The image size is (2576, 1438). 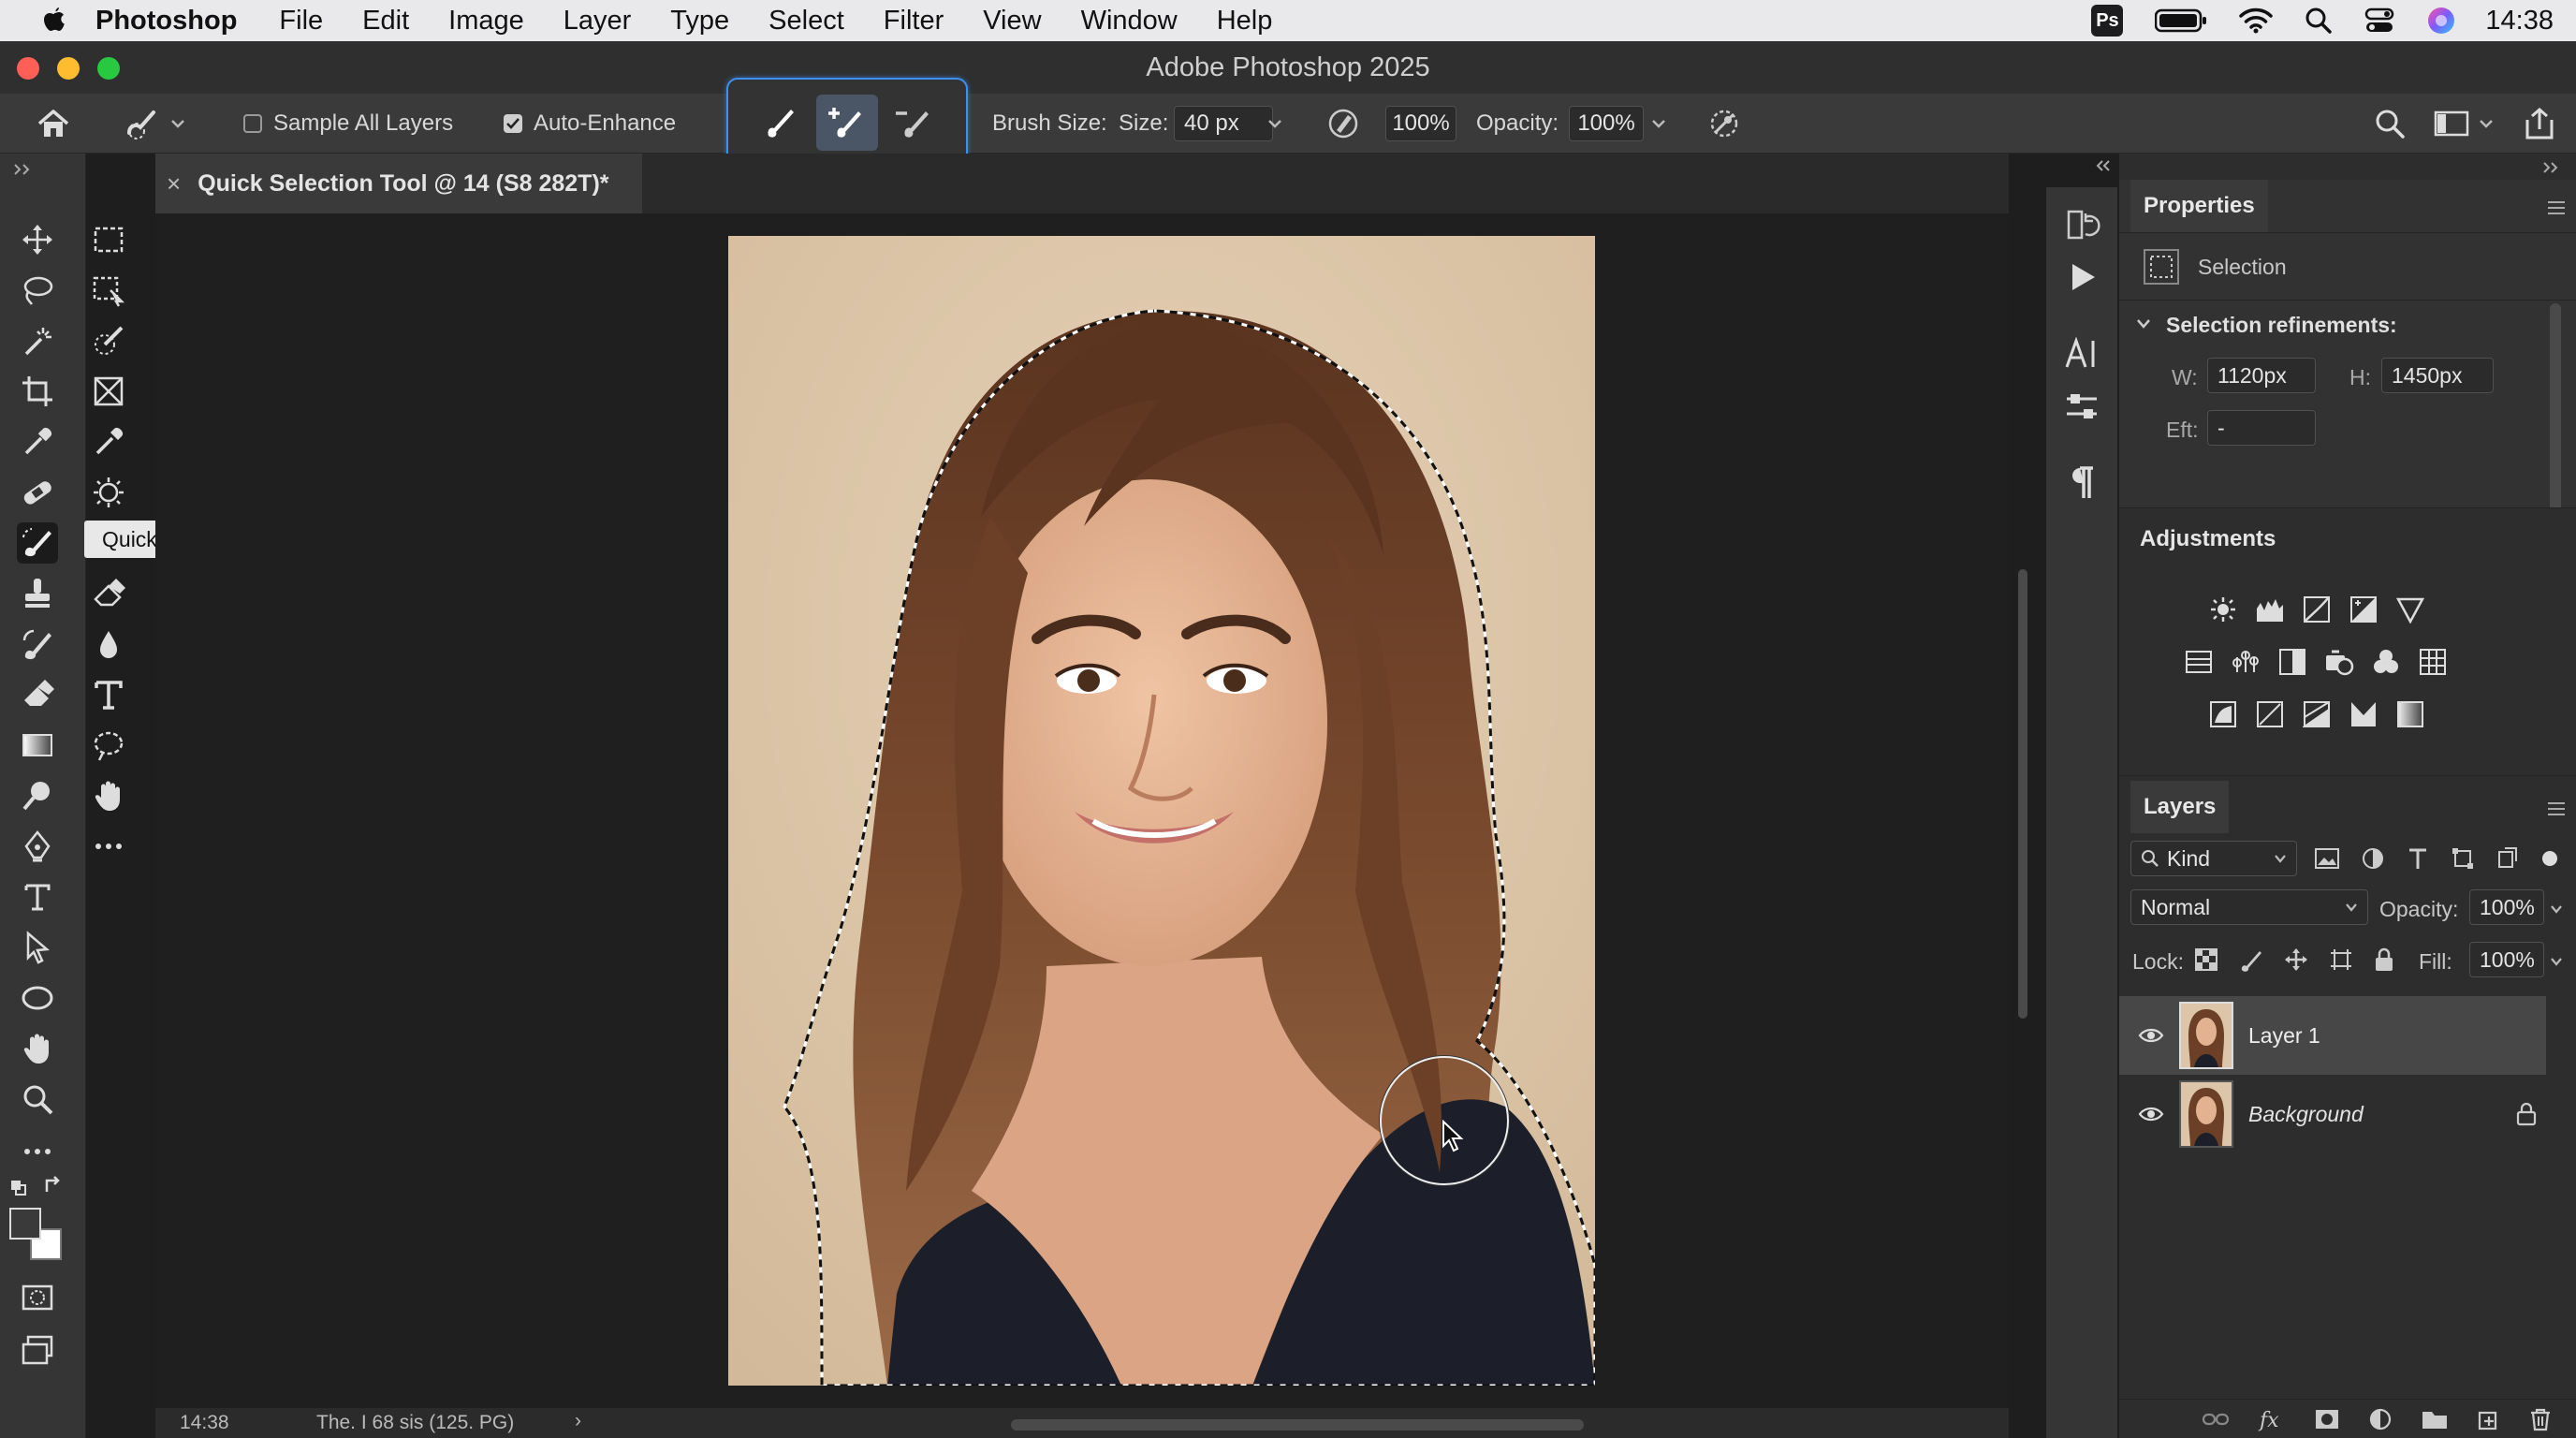 I want to click on quick-selection-tool, so click(x=37, y=543).